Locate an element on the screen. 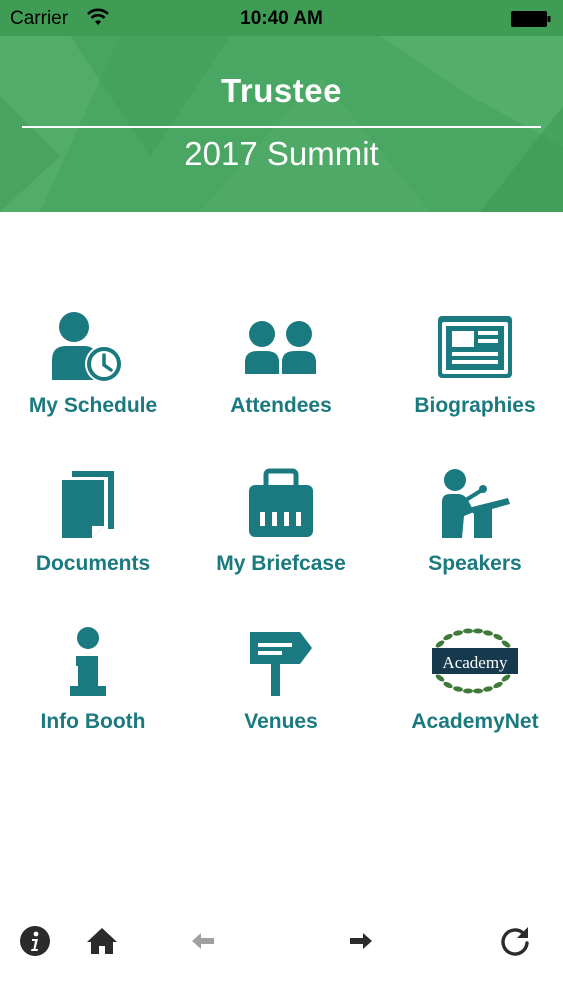 The image size is (563, 1000). menu-item-documents: Documents is located at coordinates (93, 533).